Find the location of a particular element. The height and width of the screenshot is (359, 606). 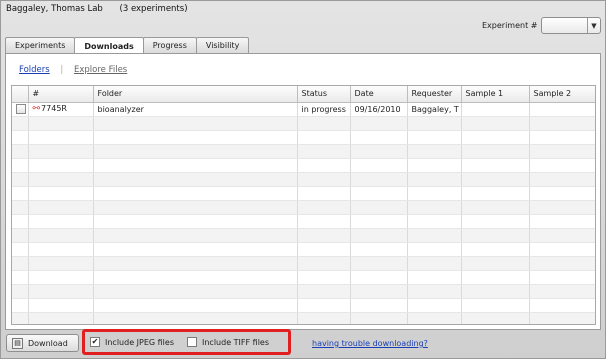

include-jpeg-checkbox: ✔ is located at coordinates (95, 342).